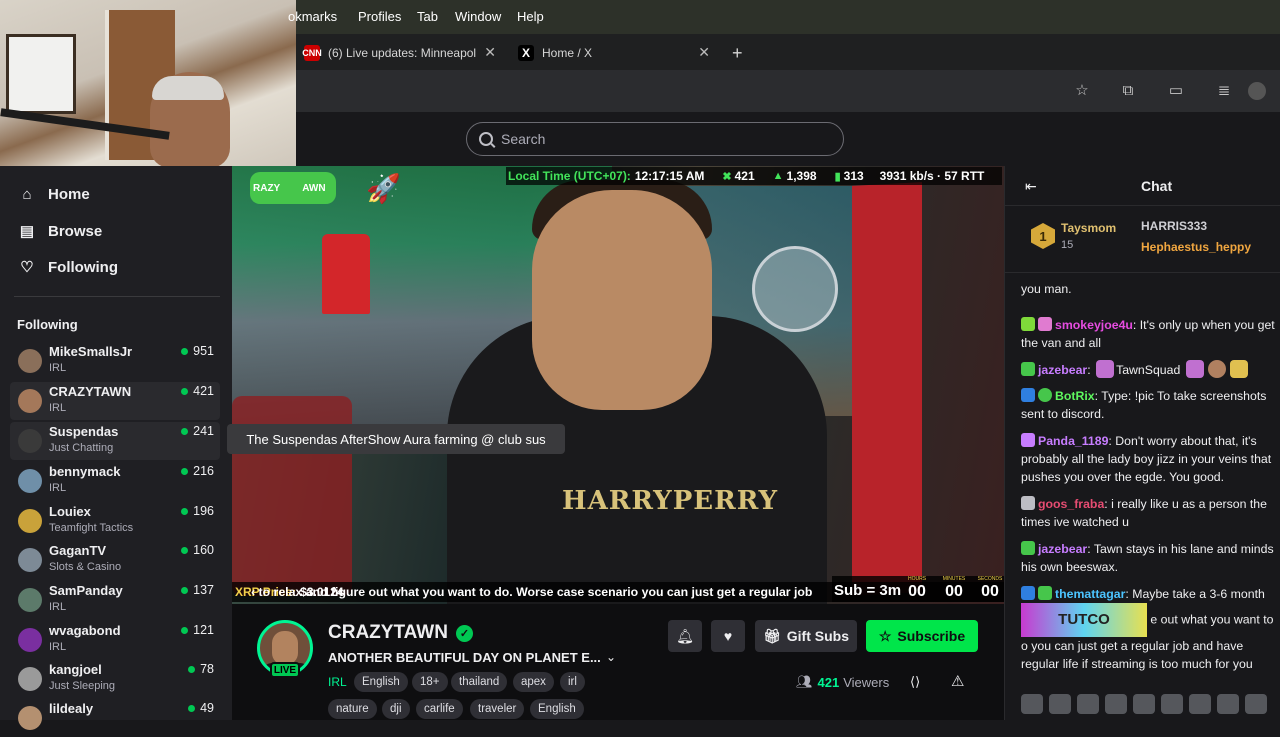 The image size is (1280, 737). I want to click on channel-game: Just Chatting, so click(81, 448).